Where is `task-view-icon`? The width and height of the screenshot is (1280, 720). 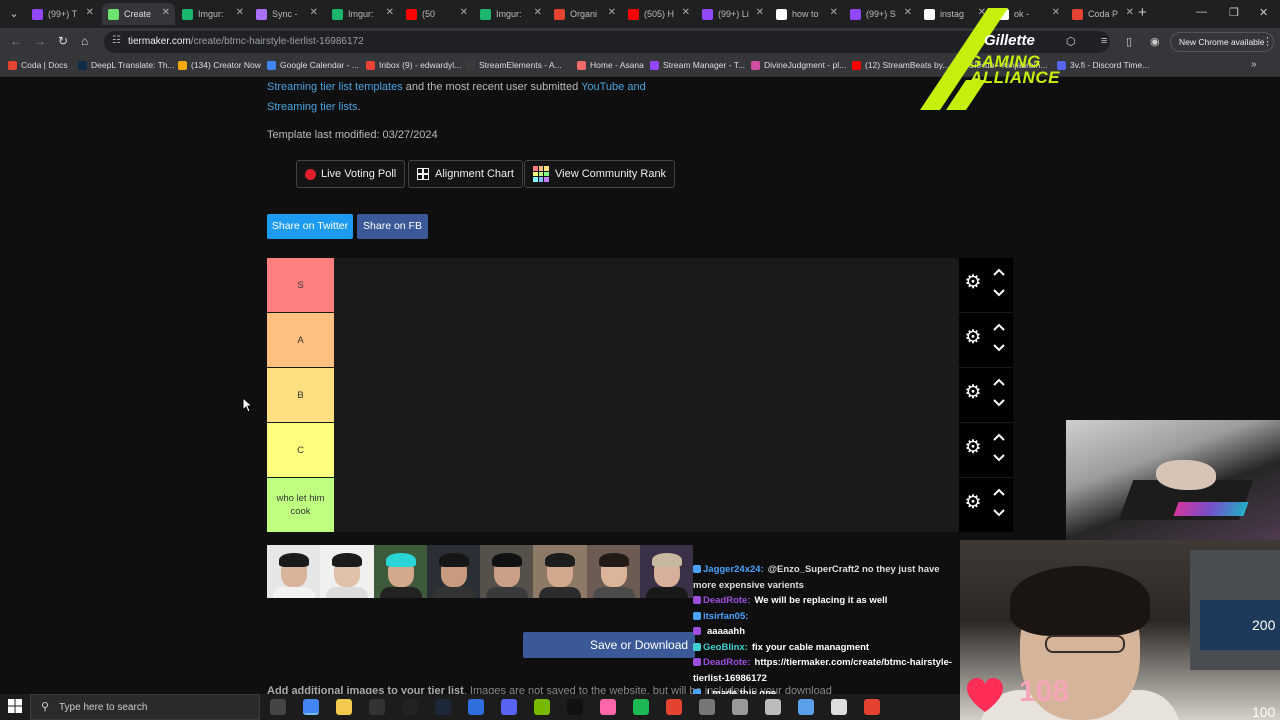
task-view-icon is located at coordinates (278, 707).